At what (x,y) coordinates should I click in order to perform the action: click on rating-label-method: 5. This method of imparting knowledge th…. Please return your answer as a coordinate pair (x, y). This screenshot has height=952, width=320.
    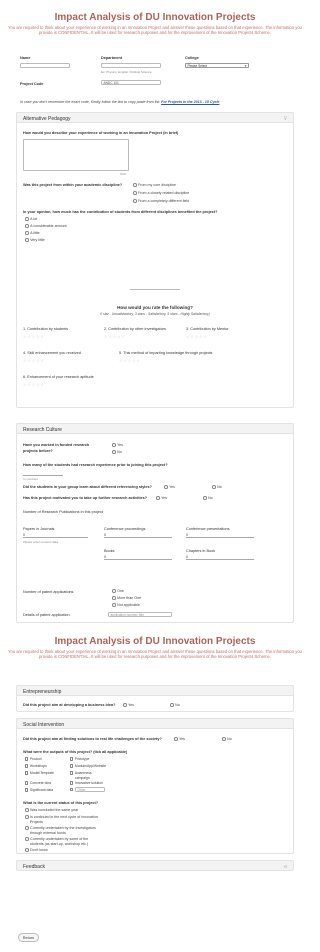
    Looking at the image, I should click on (166, 353).